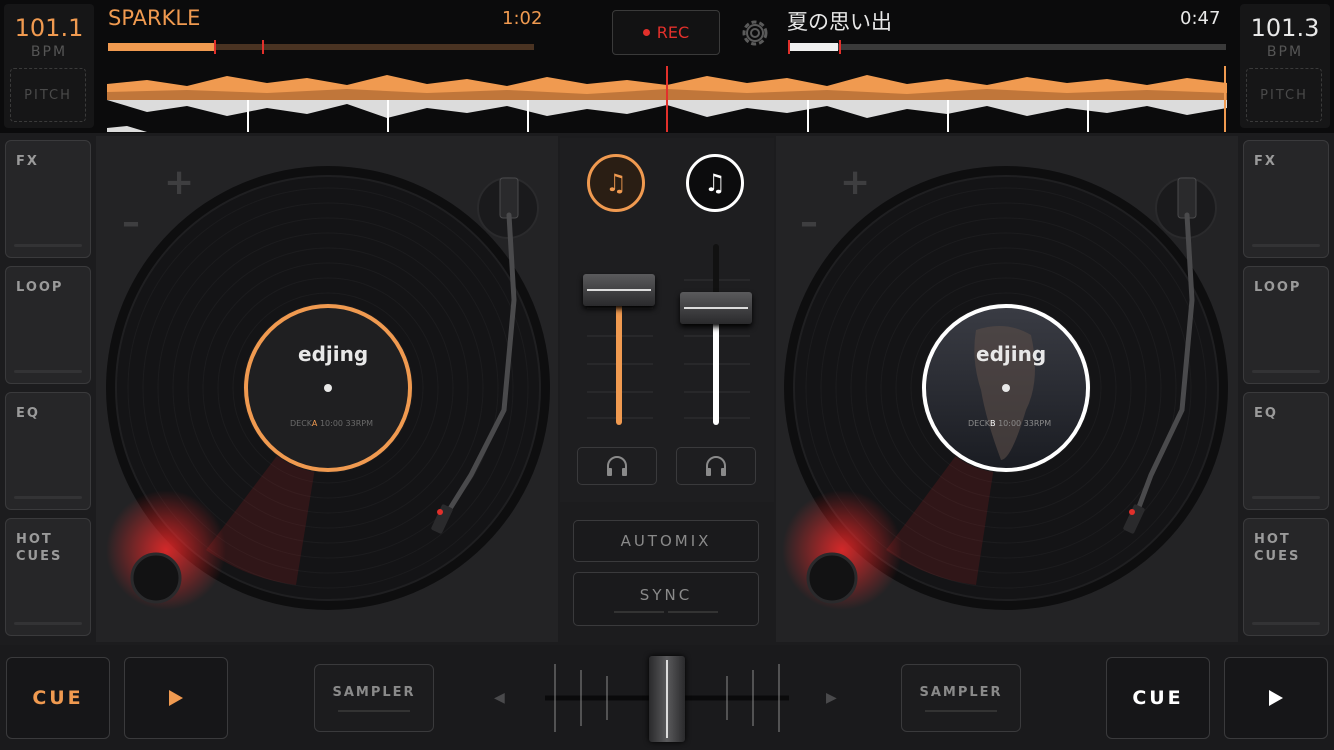  Describe the element at coordinates (49, 52) in the screenshot. I see `deck-a-bpm-unit: BPM` at that location.